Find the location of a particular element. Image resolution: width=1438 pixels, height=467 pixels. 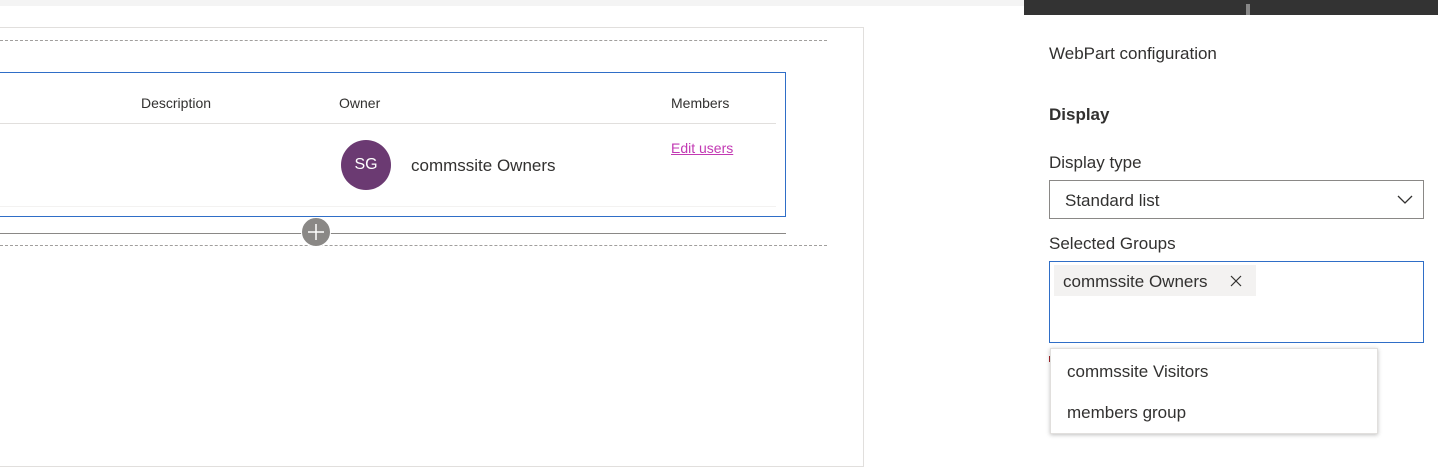

chevron-down-icon is located at coordinates (1405, 199).